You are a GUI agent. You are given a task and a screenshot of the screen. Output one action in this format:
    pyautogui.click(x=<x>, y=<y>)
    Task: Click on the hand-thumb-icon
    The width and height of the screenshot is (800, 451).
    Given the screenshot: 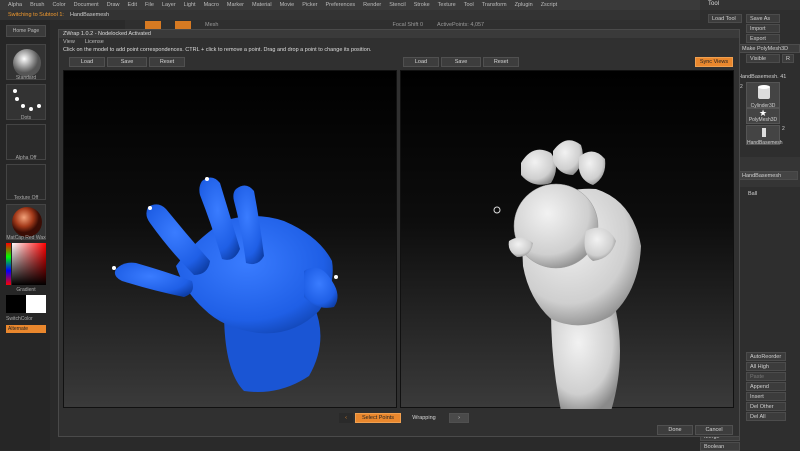 What is the action you would take?
    pyautogui.click(x=764, y=132)
    